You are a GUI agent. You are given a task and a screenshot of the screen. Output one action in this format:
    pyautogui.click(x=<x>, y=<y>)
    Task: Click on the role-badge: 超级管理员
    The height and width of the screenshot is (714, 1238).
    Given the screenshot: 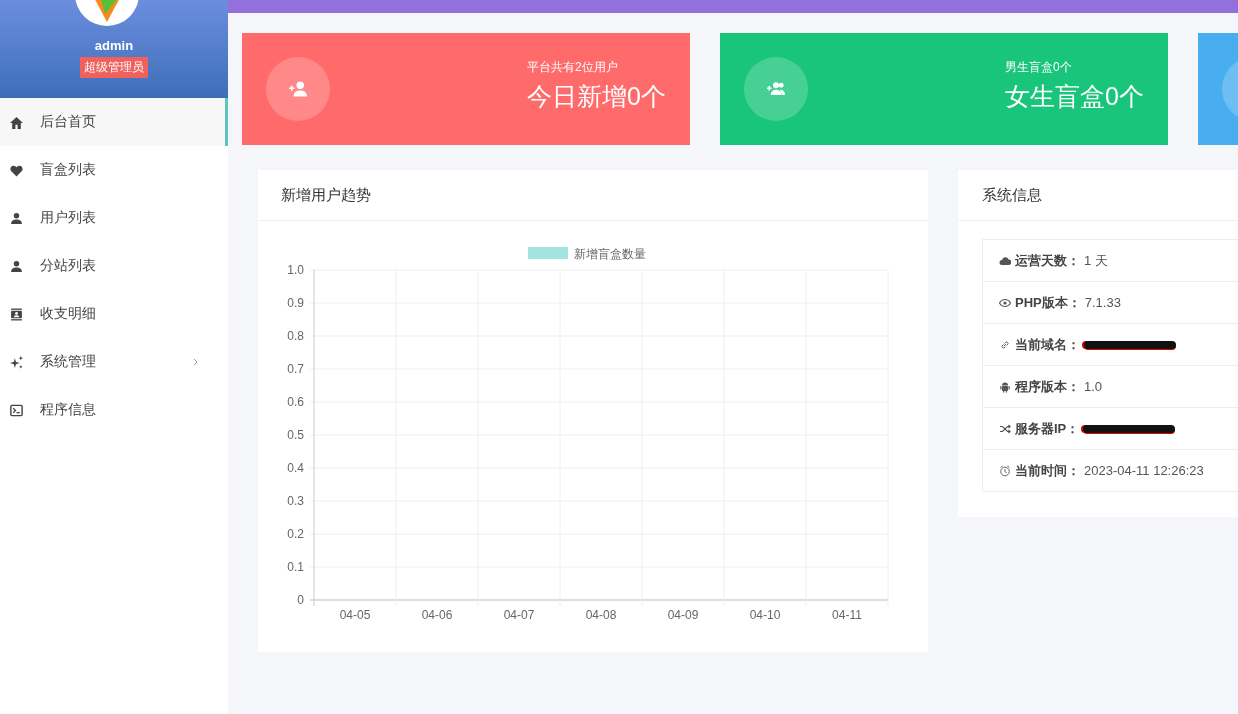 What is the action you would take?
    pyautogui.click(x=114, y=67)
    